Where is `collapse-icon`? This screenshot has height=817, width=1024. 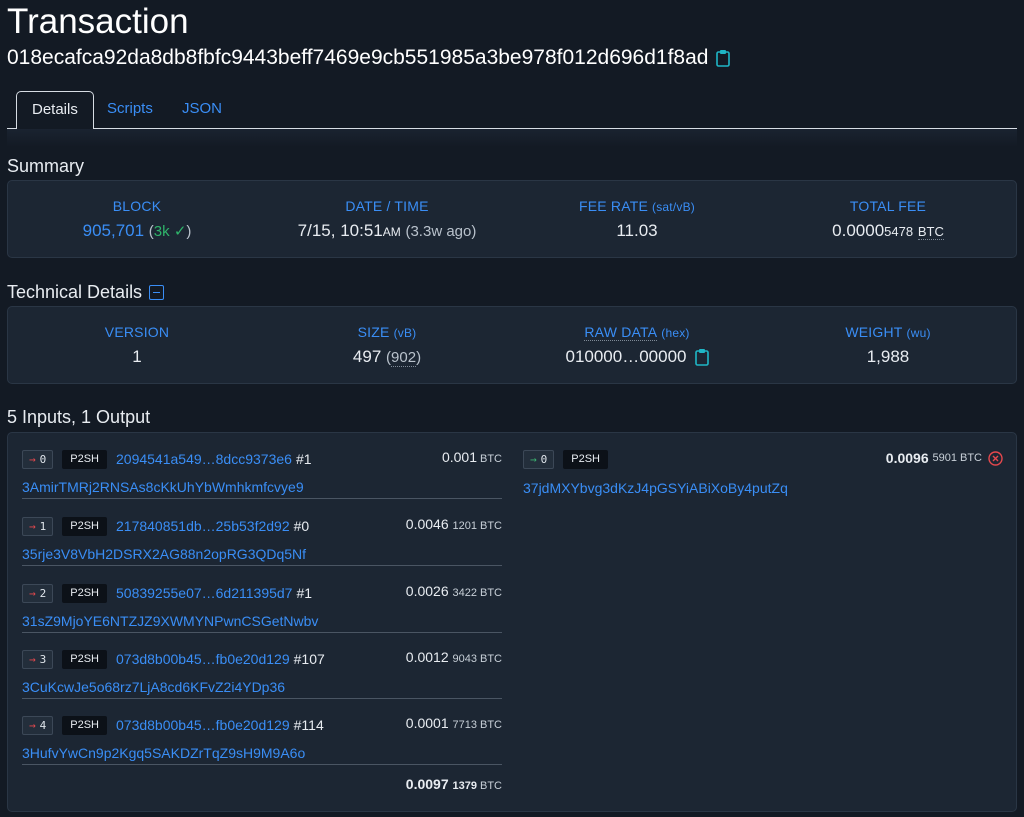
collapse-icon is located at coordinates (157, 292).